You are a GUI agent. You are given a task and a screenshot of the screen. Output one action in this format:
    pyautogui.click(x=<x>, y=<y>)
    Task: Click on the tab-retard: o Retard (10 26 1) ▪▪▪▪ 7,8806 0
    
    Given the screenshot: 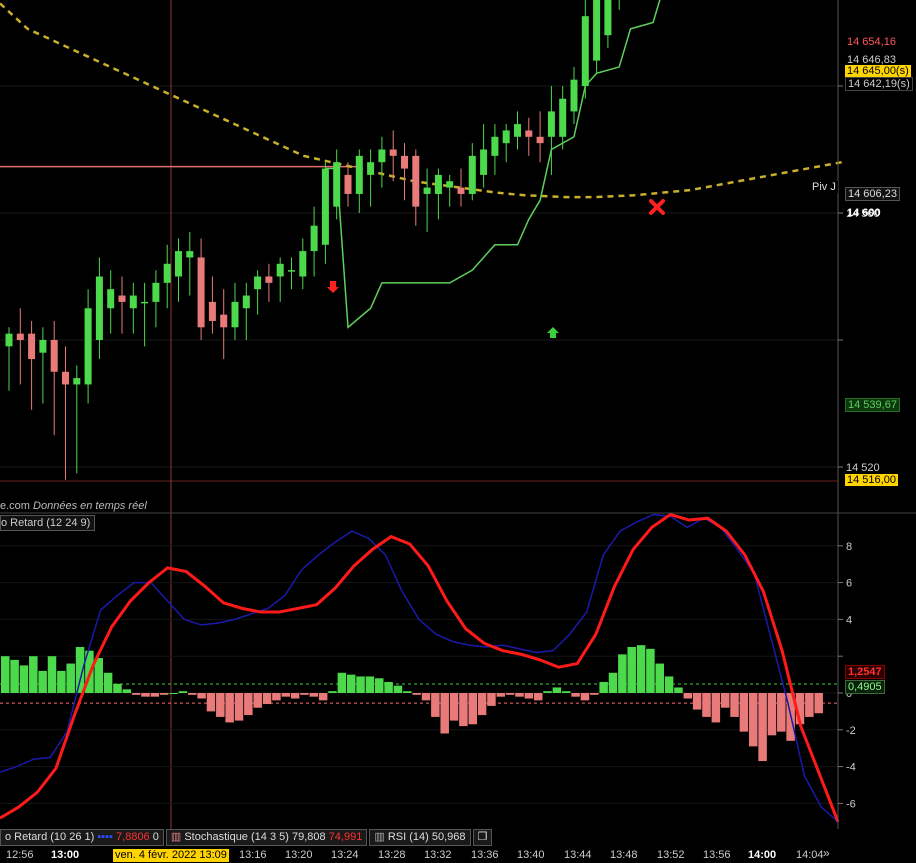 What is the action you would take?
    pyautogui.click(x=82, y=837)
    